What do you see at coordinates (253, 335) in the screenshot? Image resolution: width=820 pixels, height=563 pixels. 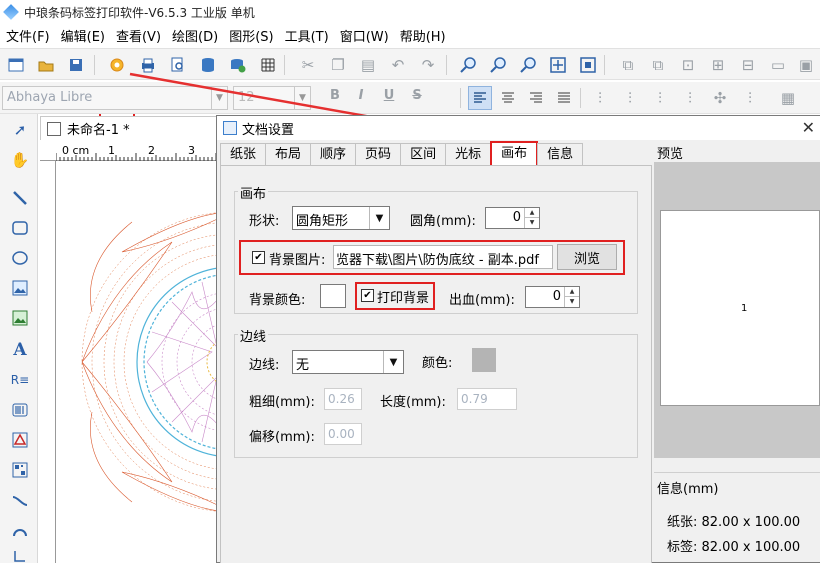 I see `border-group-title: 边线` at bounding box center [253, 335].